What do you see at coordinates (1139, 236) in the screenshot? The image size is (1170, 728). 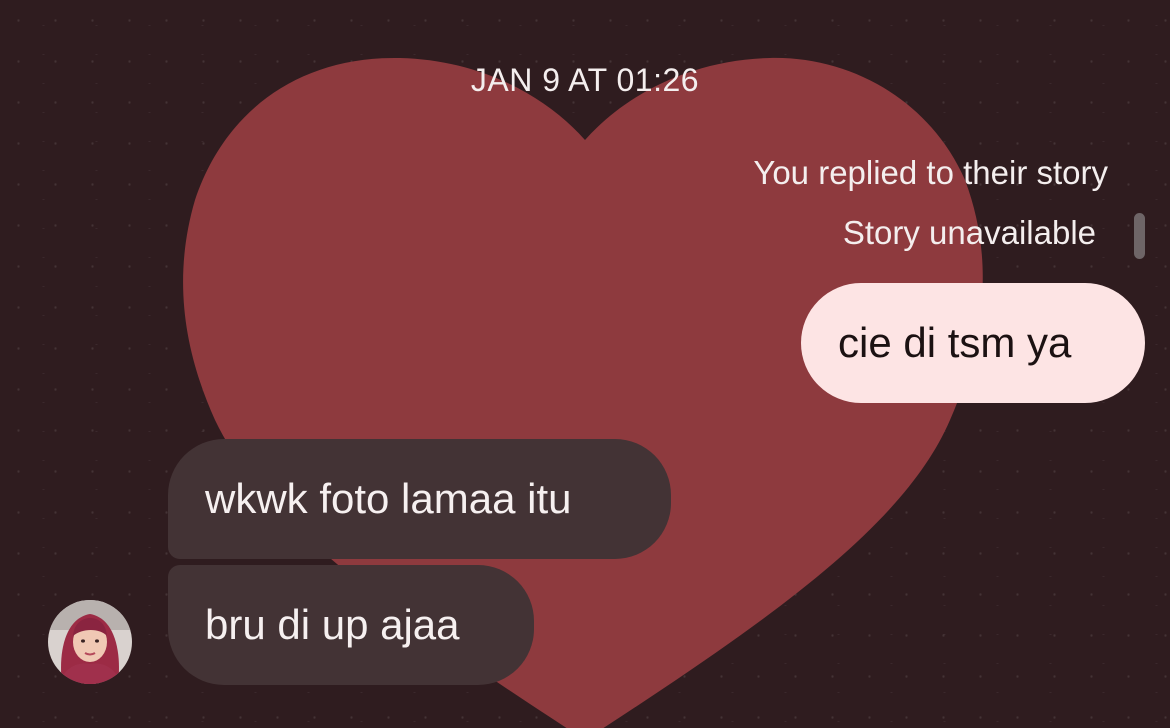 I see `scrollbar` at bounding box center [1139, 236].